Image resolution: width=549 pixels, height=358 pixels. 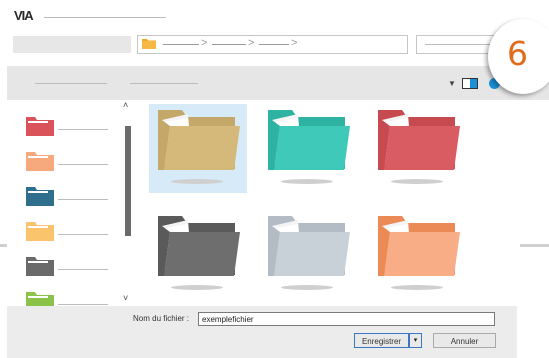 I want to click on app-logo: VIA, so click(x=24, y=15).